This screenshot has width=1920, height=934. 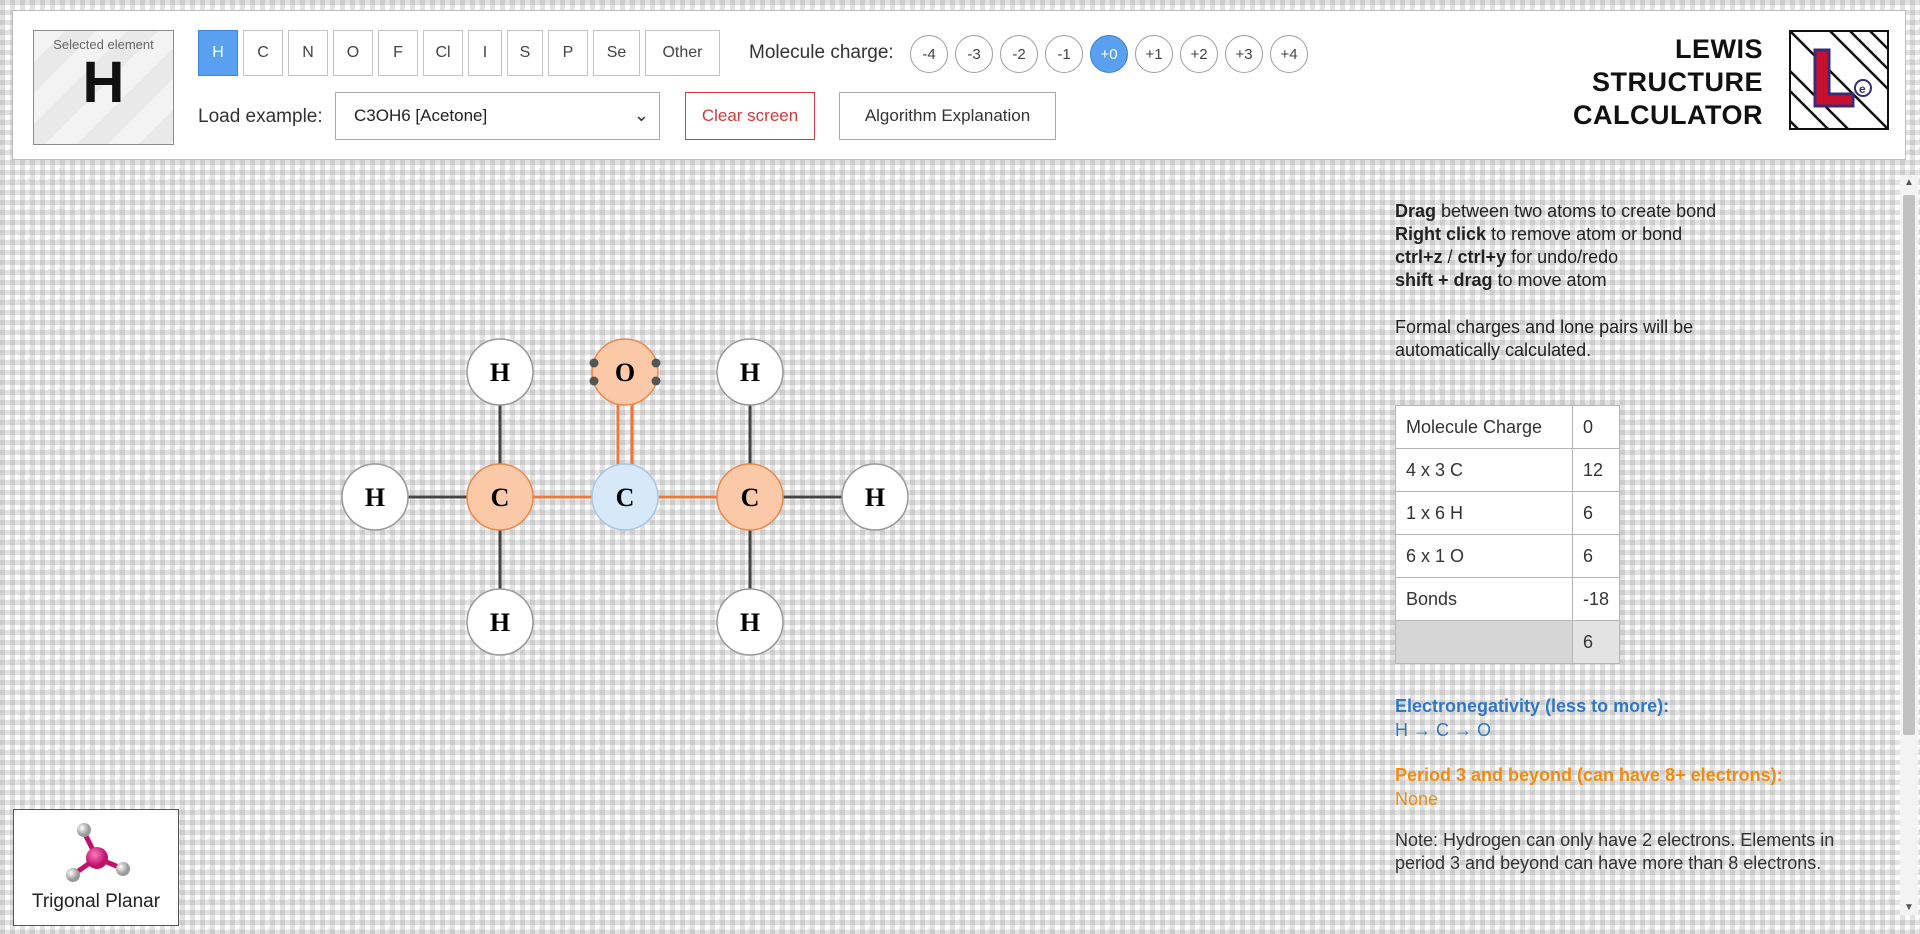 What do you see at coordinates (525, 53) in the screenshot?
I see `element-button-s: S` at bounding box center [525, 53].